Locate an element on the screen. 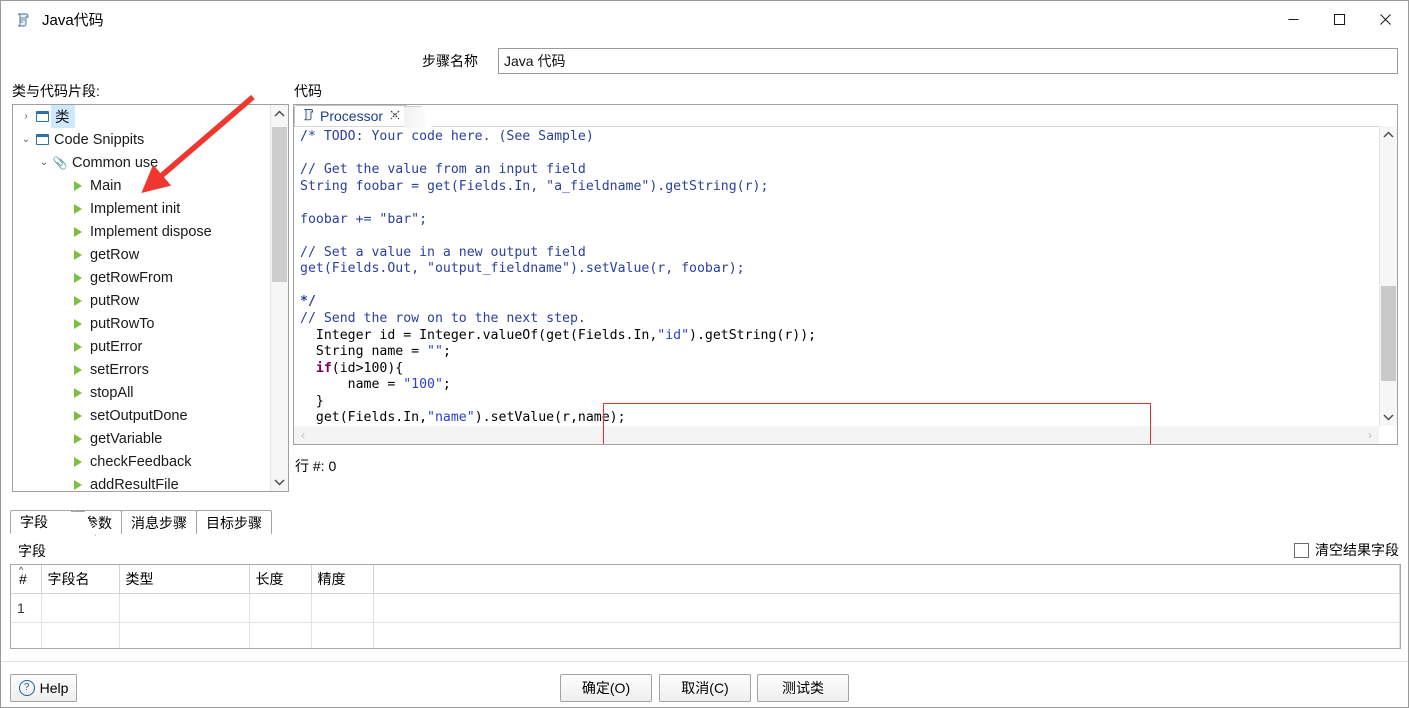 The width and height of the screenshot is (1409, 708). tree-node: addResultFile is located at coordinates (141, 482).